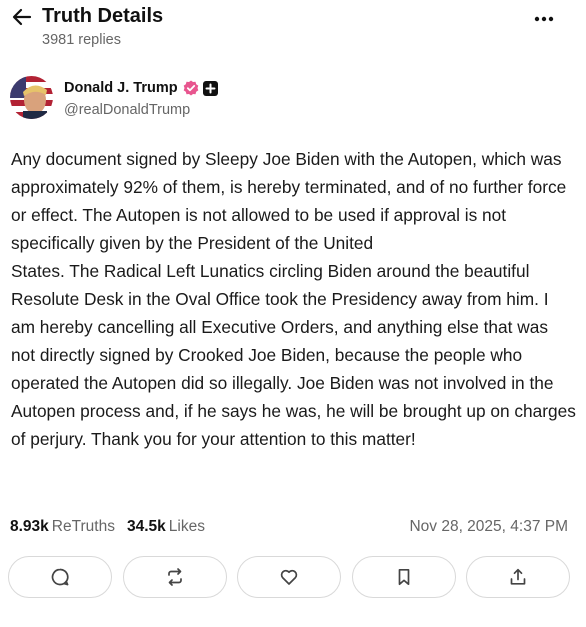 The image size is (586, 627). I want to click on share-icon, so click(518, 576).